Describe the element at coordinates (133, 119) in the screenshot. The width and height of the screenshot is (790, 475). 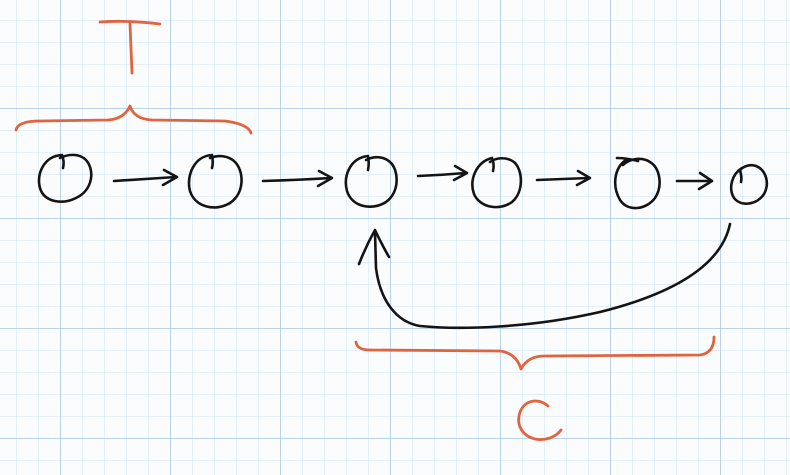
I see `tail-brace` at that location.